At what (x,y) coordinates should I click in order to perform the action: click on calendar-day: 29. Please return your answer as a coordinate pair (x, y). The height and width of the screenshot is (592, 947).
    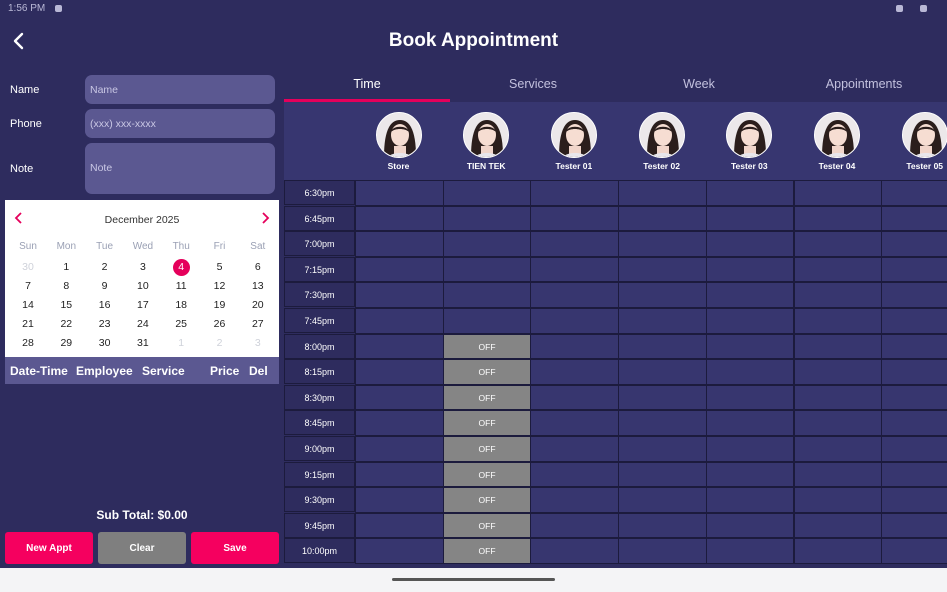
    Looking at the image, I should click on (66, 343).